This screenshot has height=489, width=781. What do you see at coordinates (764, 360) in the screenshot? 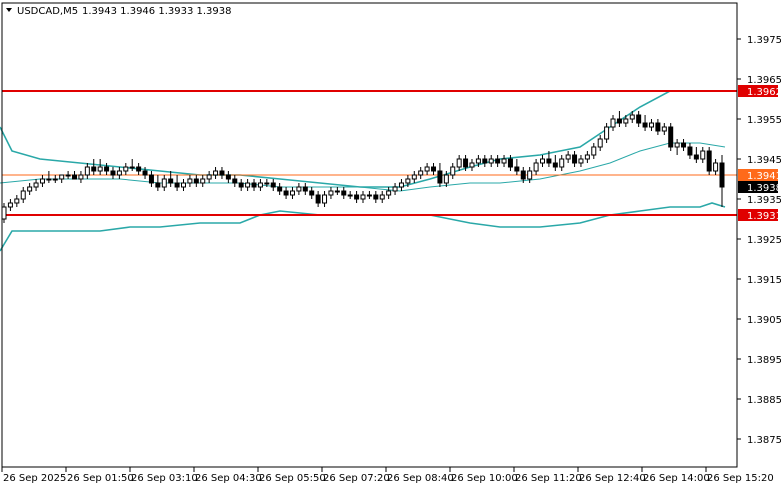
I see `y-tick-label: 1.3895` at bounding box center [764, 360].